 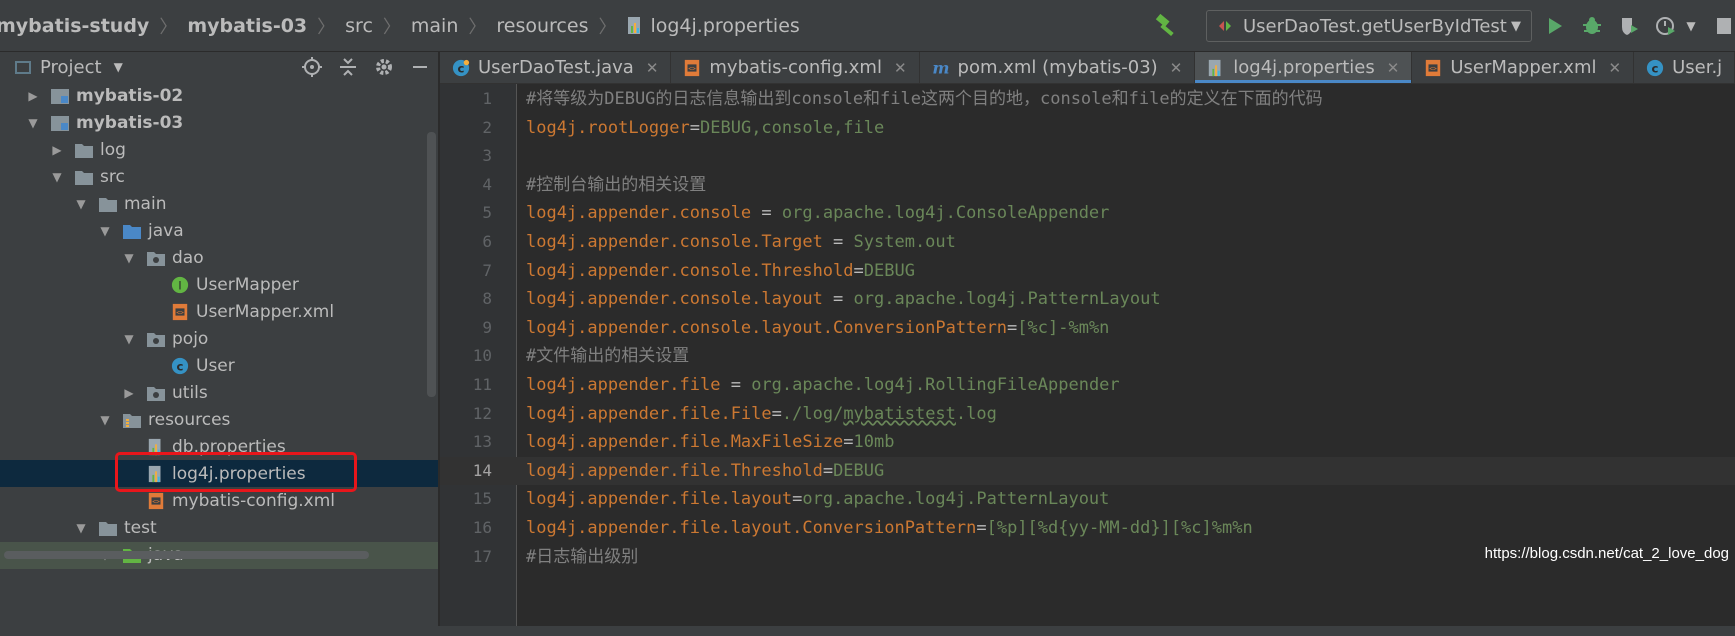 What do you see at coordinates (1087, 356) in the screenshot?
I see `code-line: 10 #文件输出的相关设置` at bounding box center [1087, 356].